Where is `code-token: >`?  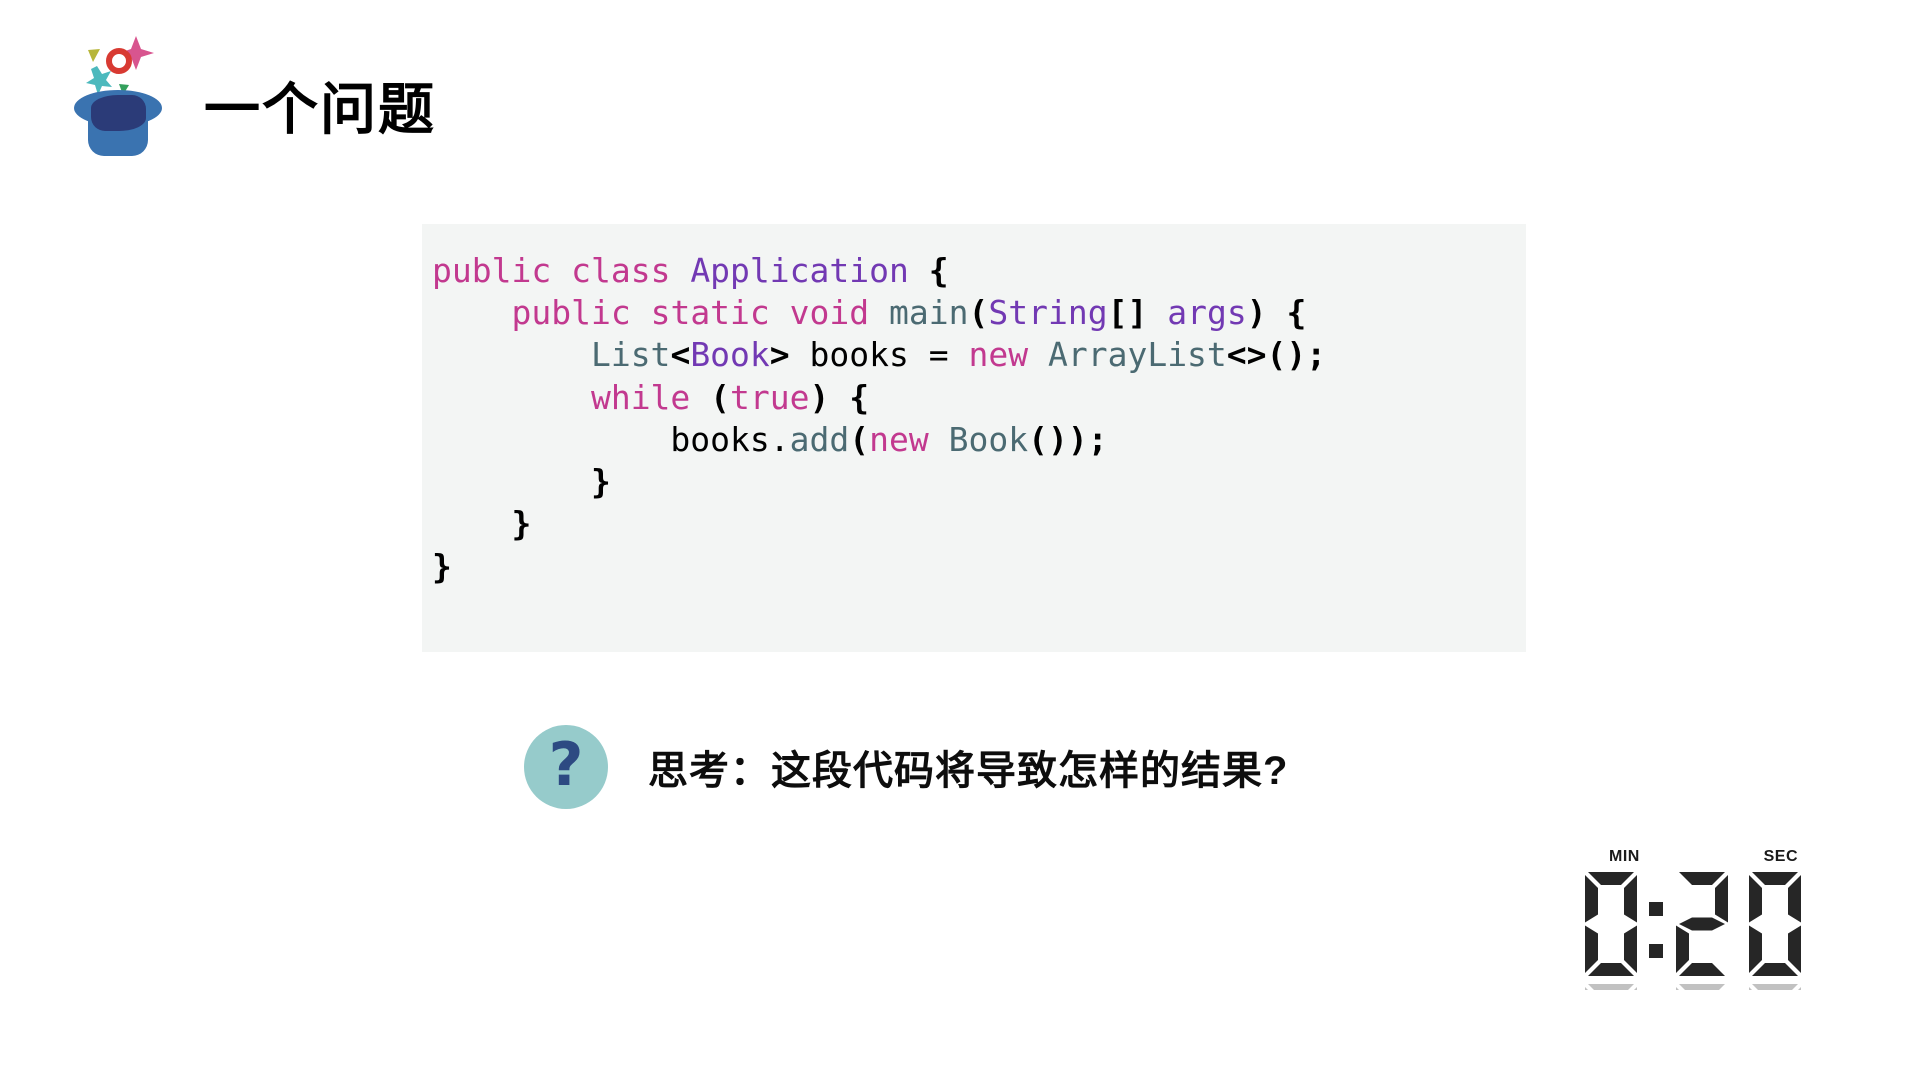 code-token: > is located at coordinates (779, 355).